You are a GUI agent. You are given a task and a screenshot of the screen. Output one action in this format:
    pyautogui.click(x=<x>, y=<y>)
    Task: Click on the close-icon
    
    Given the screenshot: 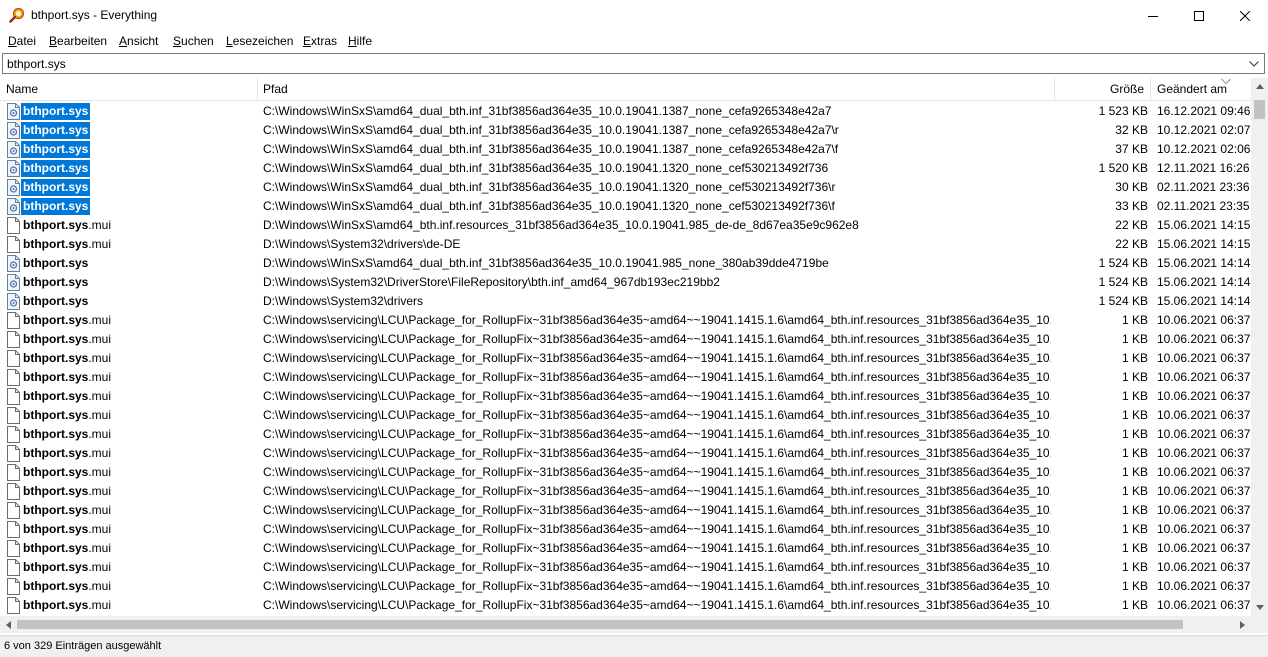 What is the action you would take?
    pyautogui.click(x=1245, y=15)
    